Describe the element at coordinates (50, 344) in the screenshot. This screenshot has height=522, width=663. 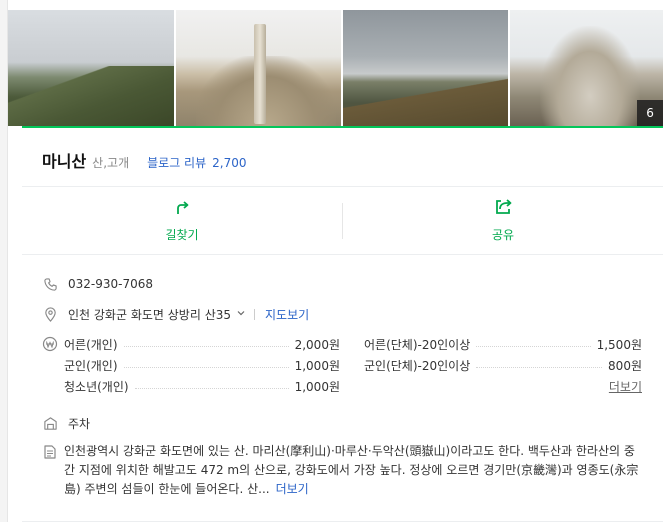
I see `won-coin-icon` at that location.